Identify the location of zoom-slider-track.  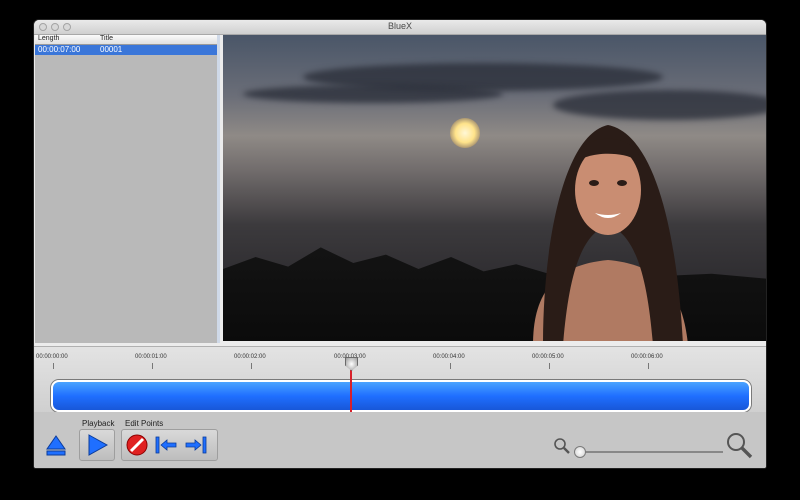
(651, 452).